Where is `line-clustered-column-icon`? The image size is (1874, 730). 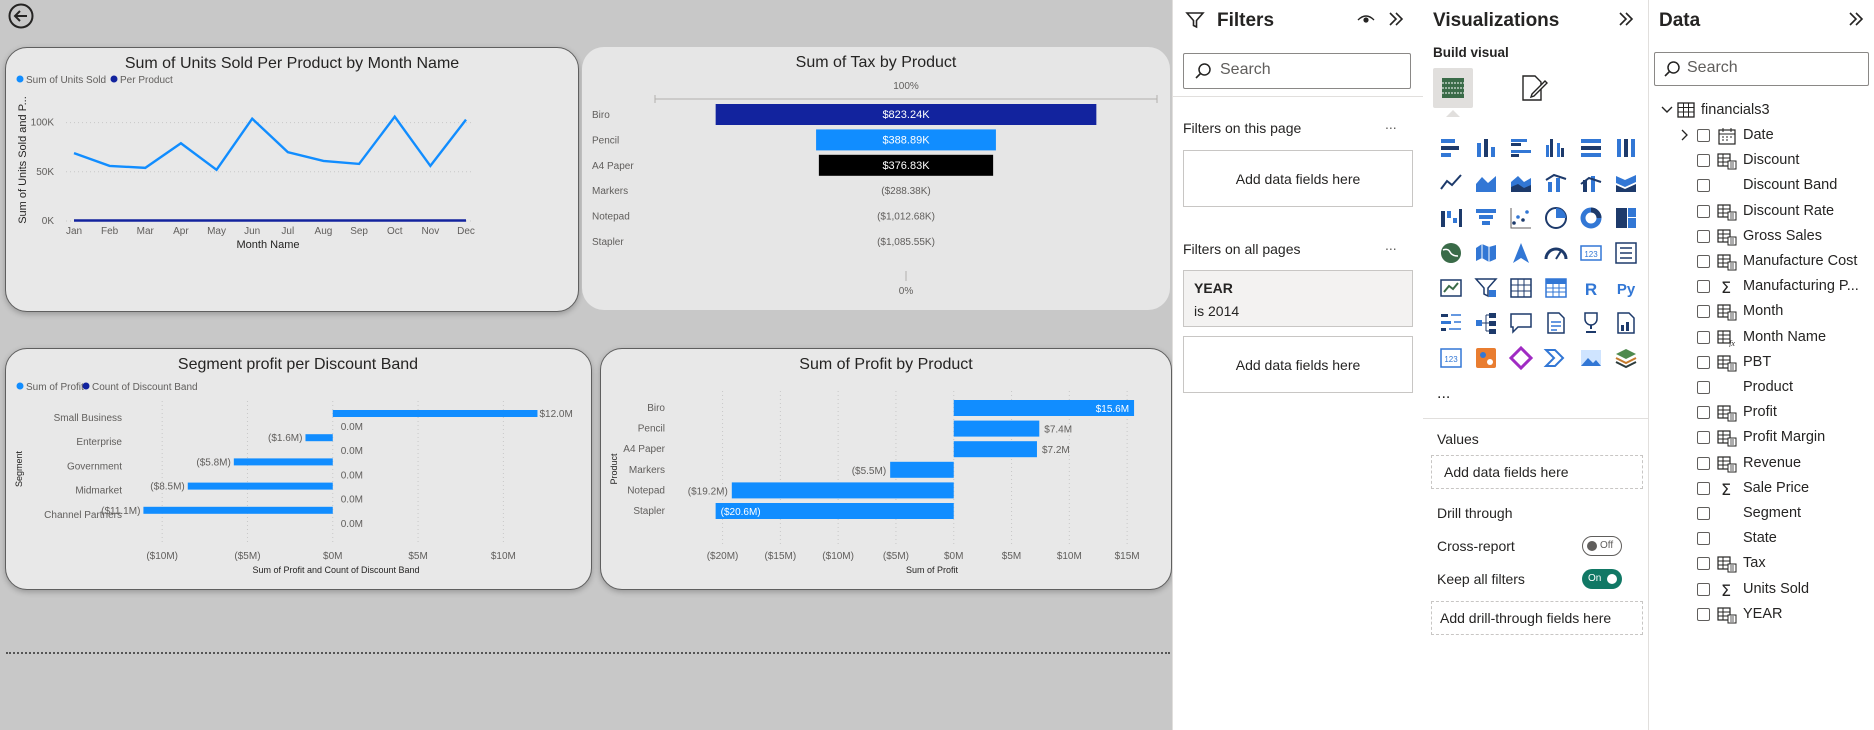
line-clustered-column-icon is located at coordinates (1555, 182).